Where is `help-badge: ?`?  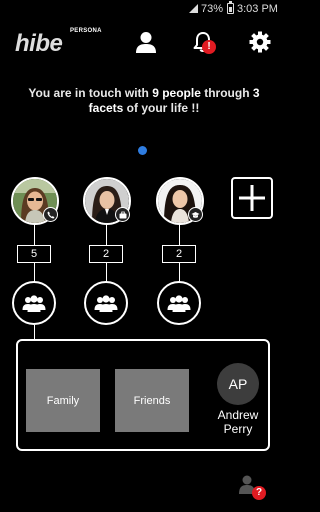 help-badge: ? is located at coordinates (259, 493).